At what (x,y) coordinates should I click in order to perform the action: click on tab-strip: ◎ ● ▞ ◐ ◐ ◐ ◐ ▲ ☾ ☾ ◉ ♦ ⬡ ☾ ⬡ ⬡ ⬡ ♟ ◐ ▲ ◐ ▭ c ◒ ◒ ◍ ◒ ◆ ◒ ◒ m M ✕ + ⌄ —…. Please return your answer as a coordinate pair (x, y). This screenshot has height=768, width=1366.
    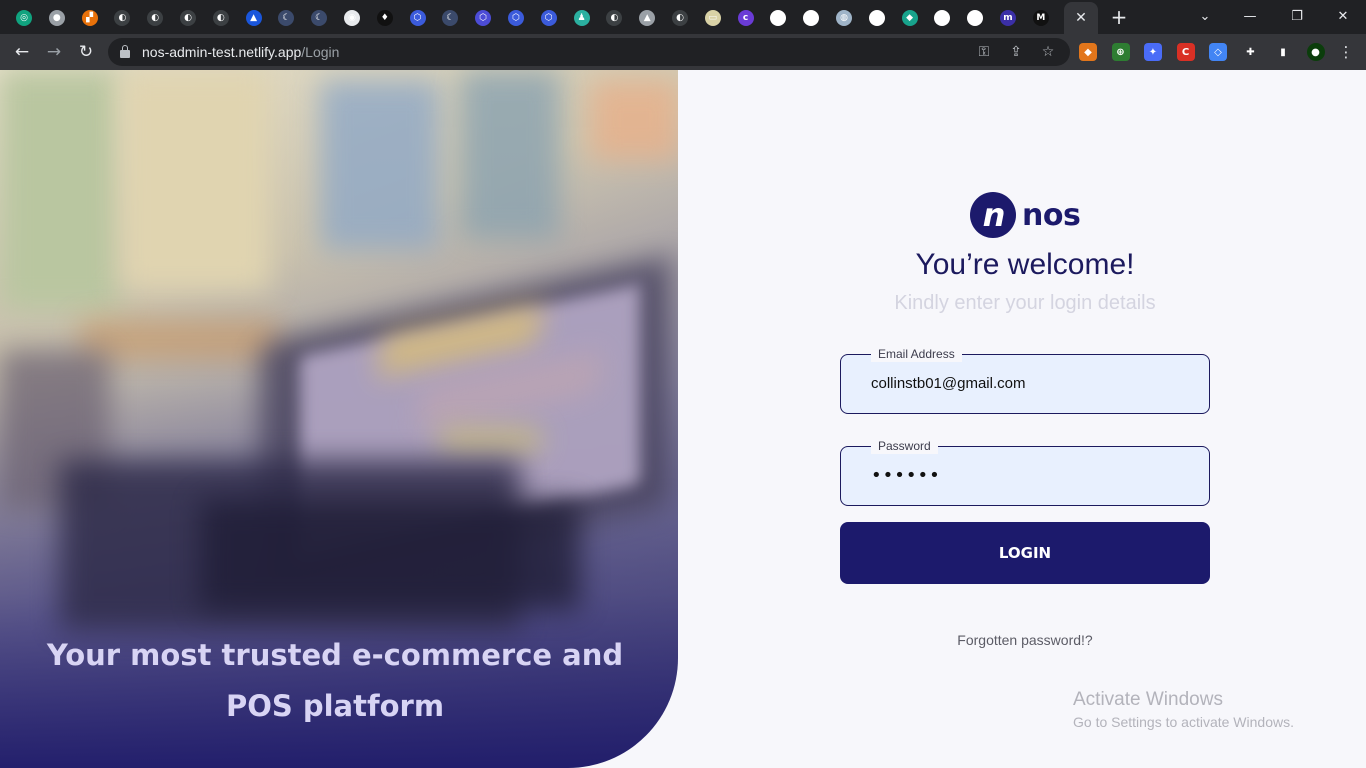
    Looking at the image, I should click on (683, 17).